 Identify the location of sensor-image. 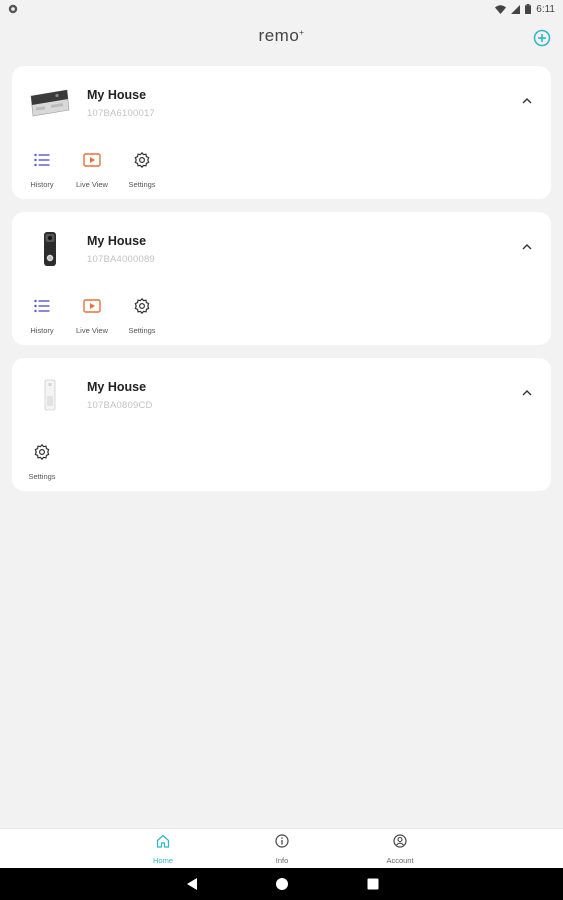
(50, 395).